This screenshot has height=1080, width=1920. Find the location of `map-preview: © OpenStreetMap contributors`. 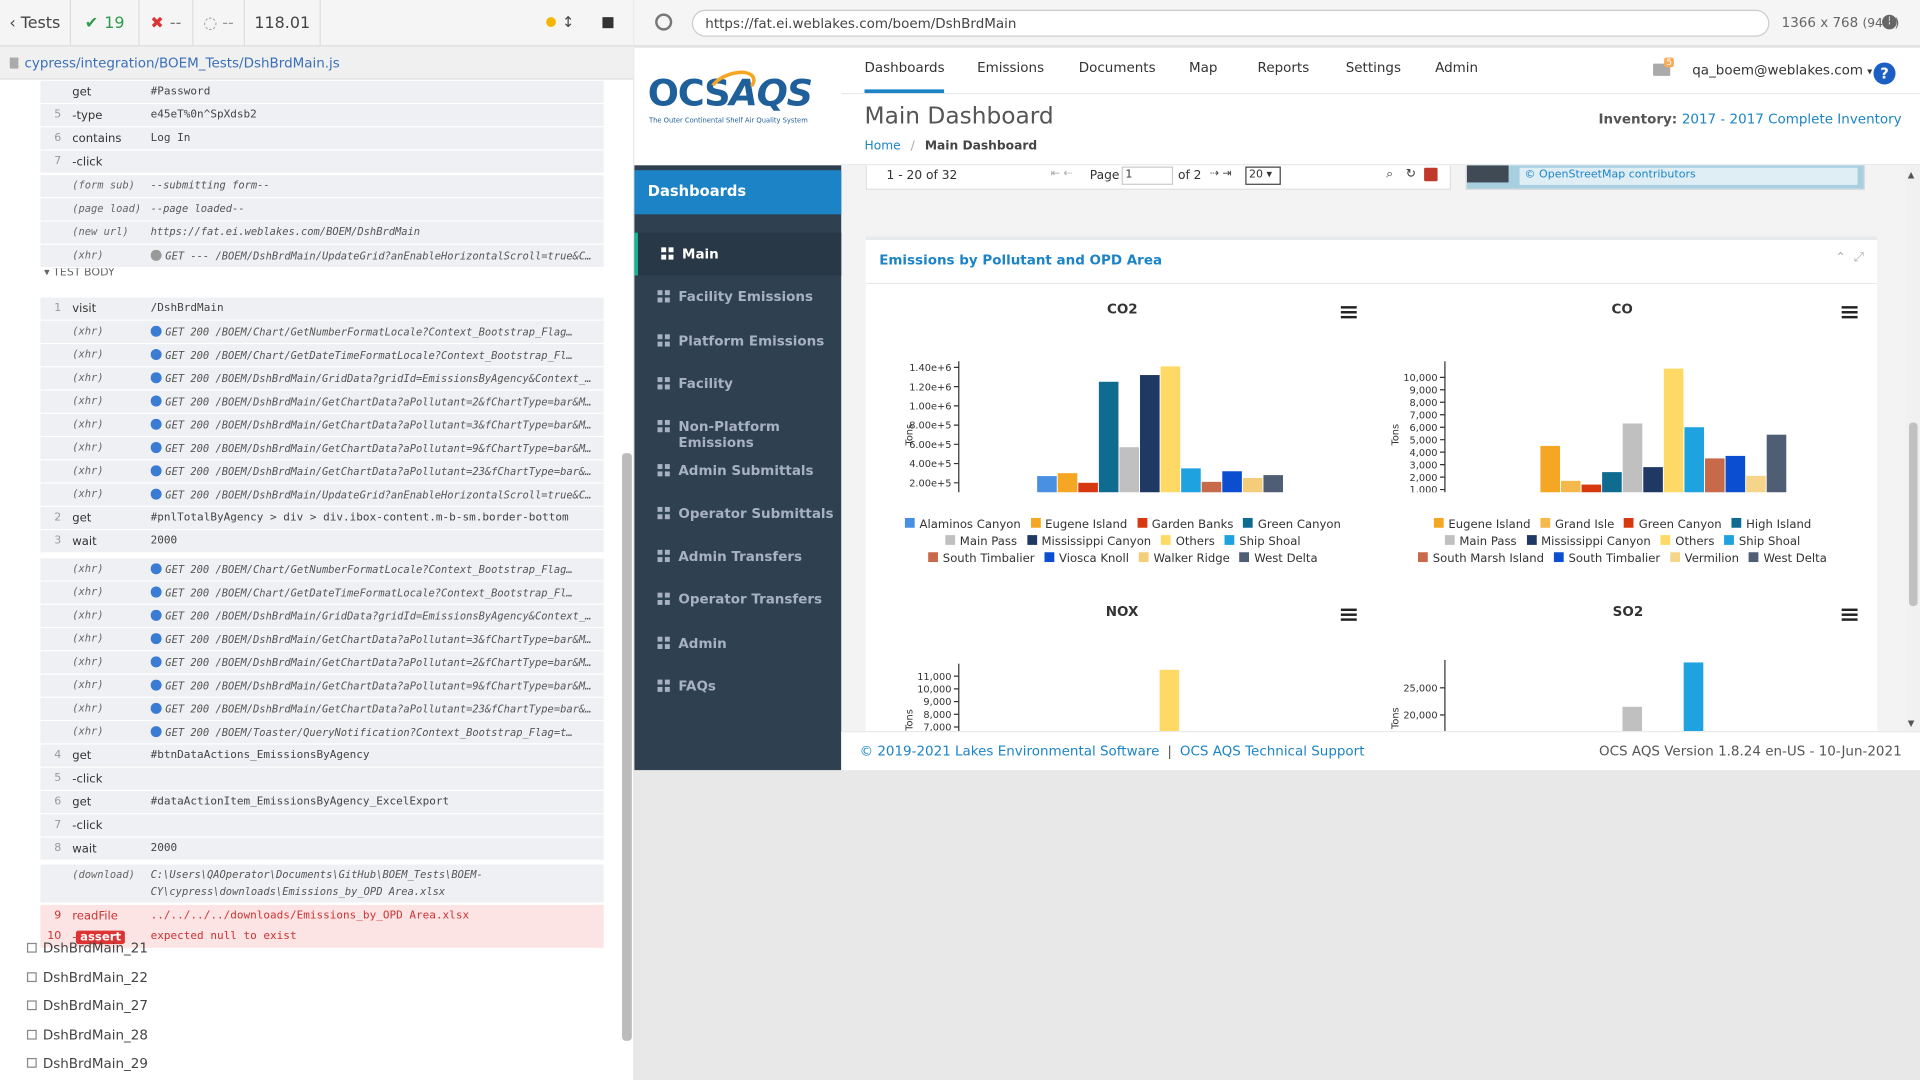

map-preview: © OpenStreetMap contributors is located at coordinates (1665, 177).